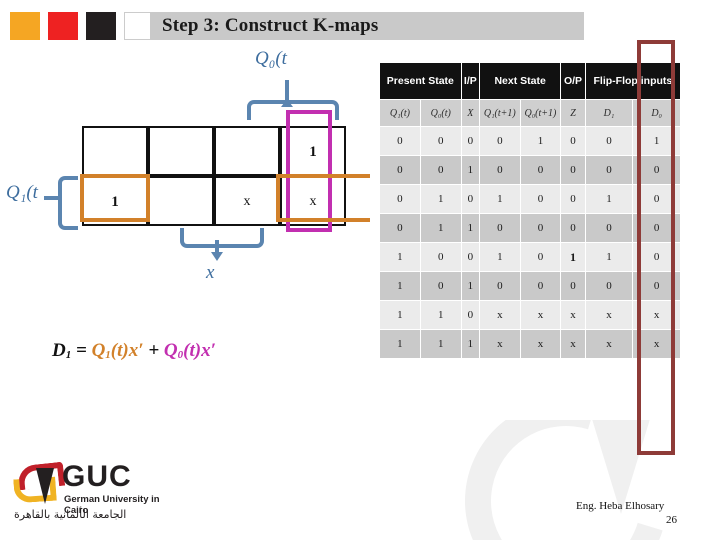  What do you see at coordinates (70, 514) in the screenshot?
I see `guc-logo-arabic: الجامعة الألمانية بالقاهرة` at bounding box center [70, 514].